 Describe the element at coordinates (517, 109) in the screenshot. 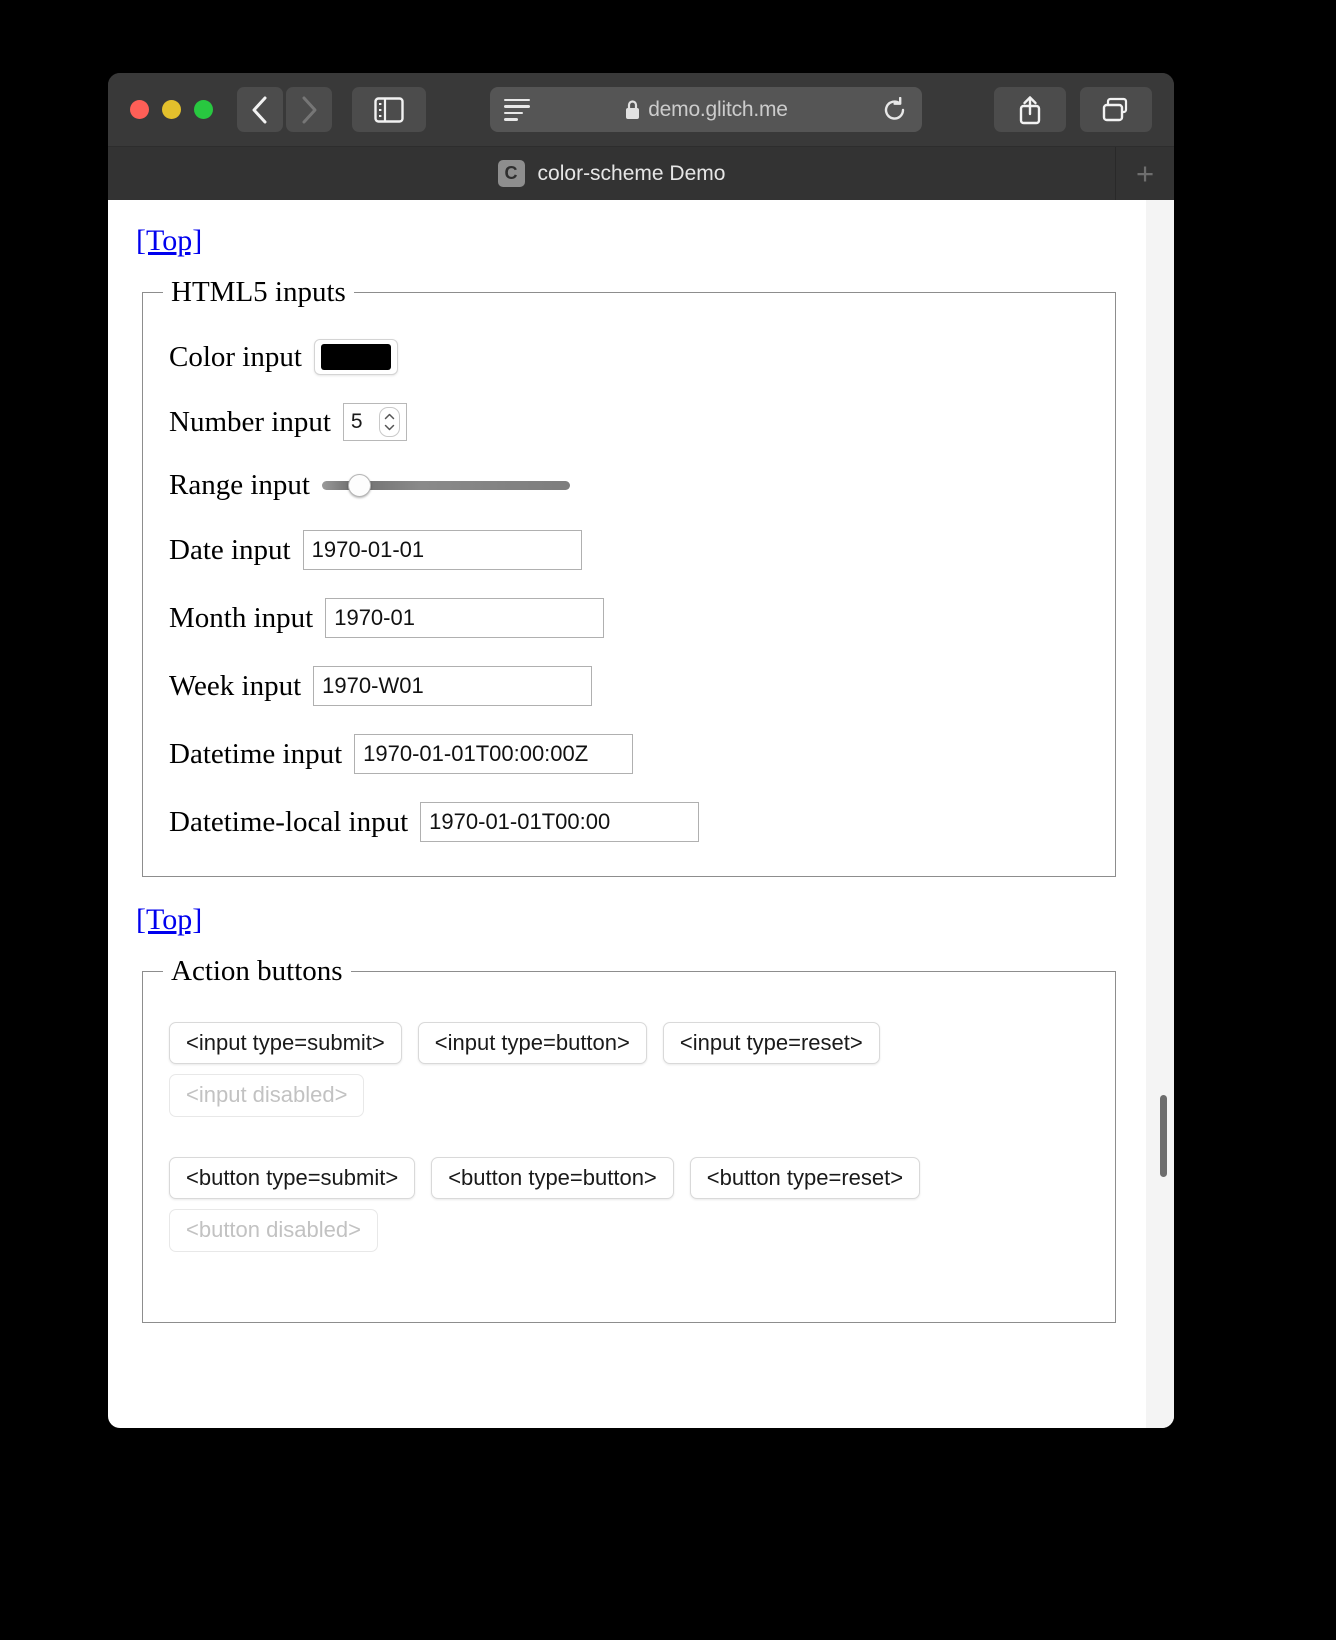

I see `reader-mode-icon` at that location.